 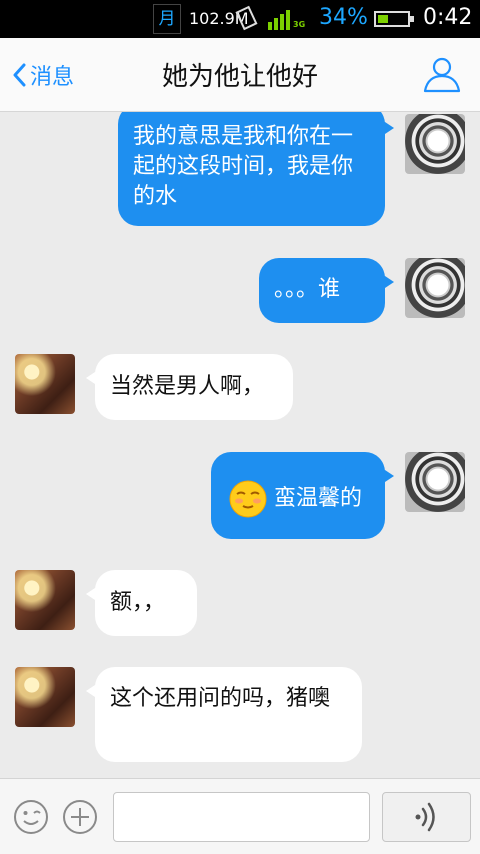 I want to click on message-text: 额，，, so click(x=138, y=602).